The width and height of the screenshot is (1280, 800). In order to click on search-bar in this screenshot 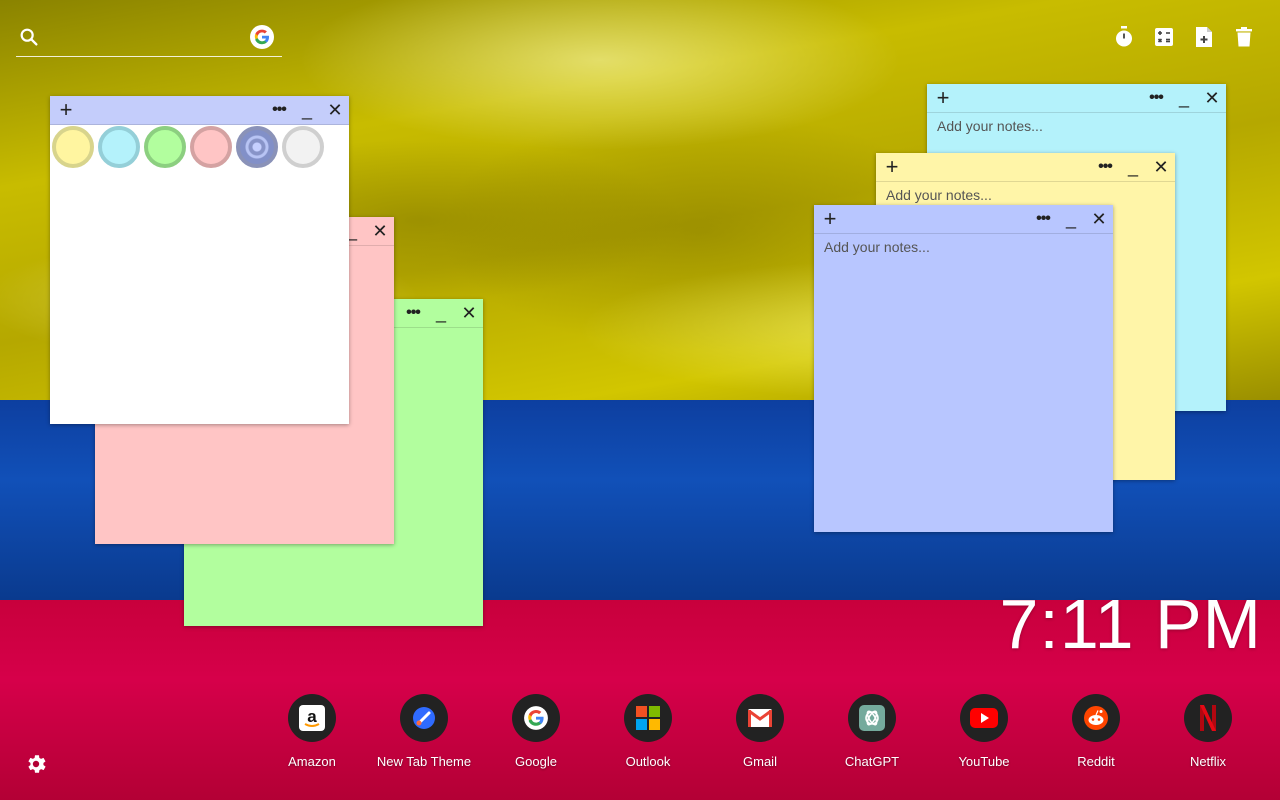, I will do `click(149, 39)`.